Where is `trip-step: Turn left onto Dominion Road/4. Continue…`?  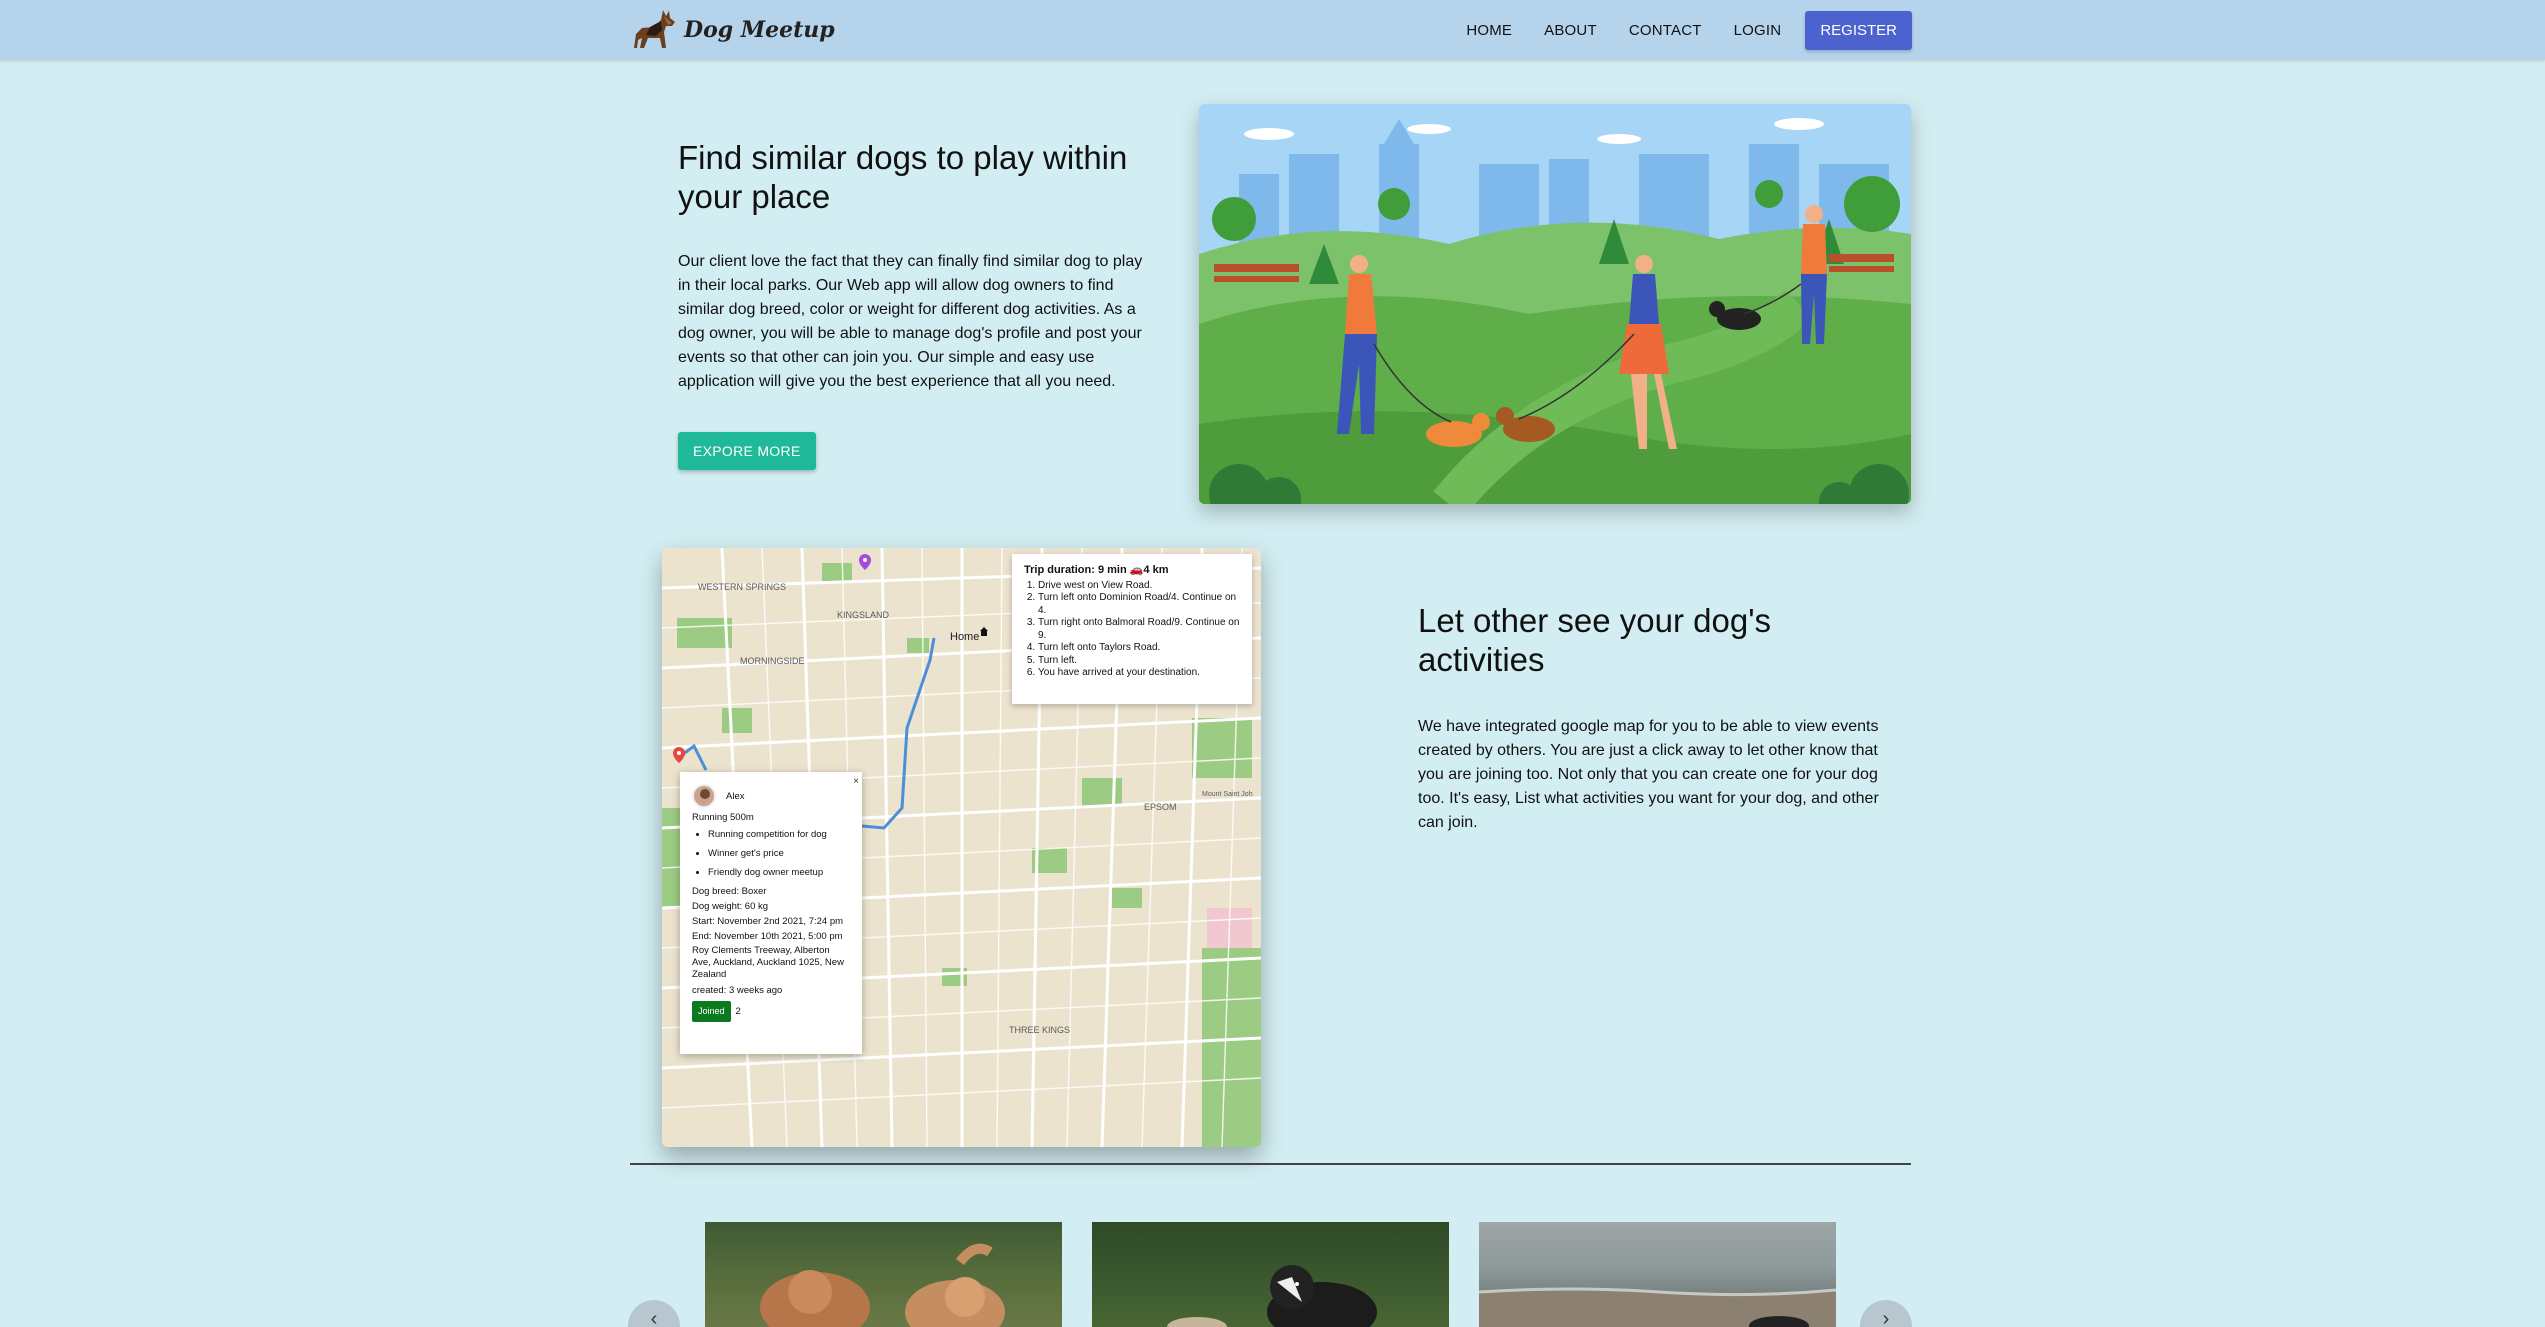
trip-step: Turn left onto Dominion Road/4. Continue… is located at coordinates (1139, 604).